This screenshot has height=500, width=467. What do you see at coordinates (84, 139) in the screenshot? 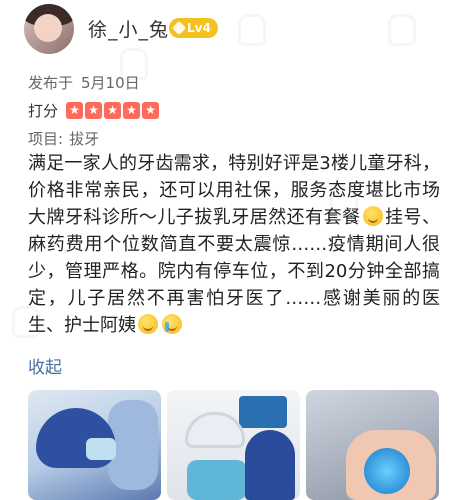
I see `project-value: 拔牙` at bounding box center [84, 139].